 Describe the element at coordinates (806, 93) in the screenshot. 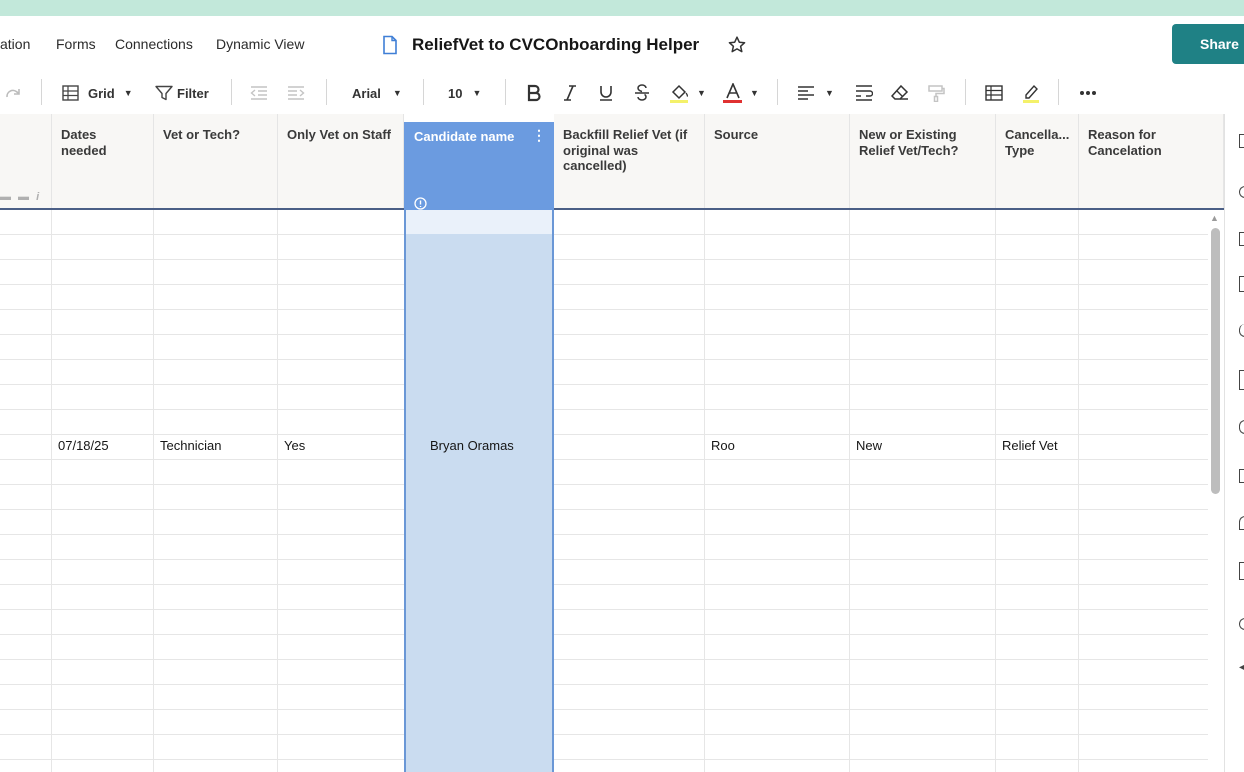

I see `align-left-icon` at that location.